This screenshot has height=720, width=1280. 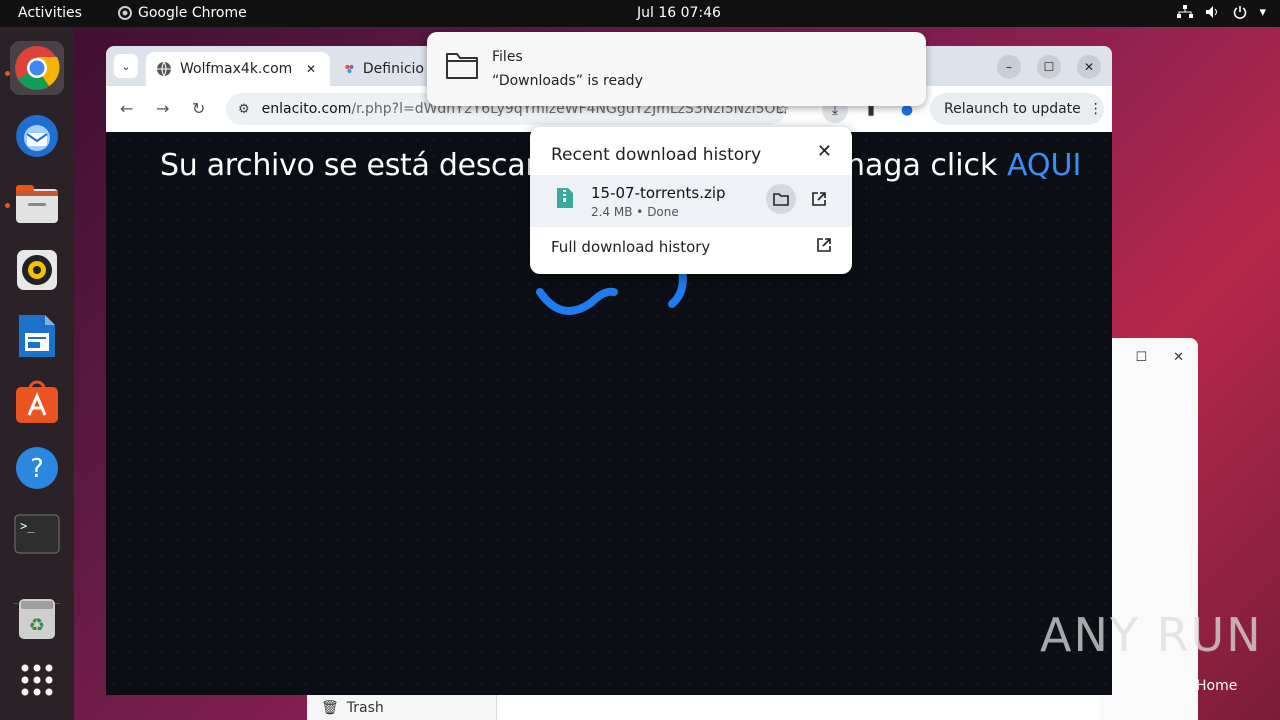 I want to click on minimize-icon: –, so click(x=1009, y=67).